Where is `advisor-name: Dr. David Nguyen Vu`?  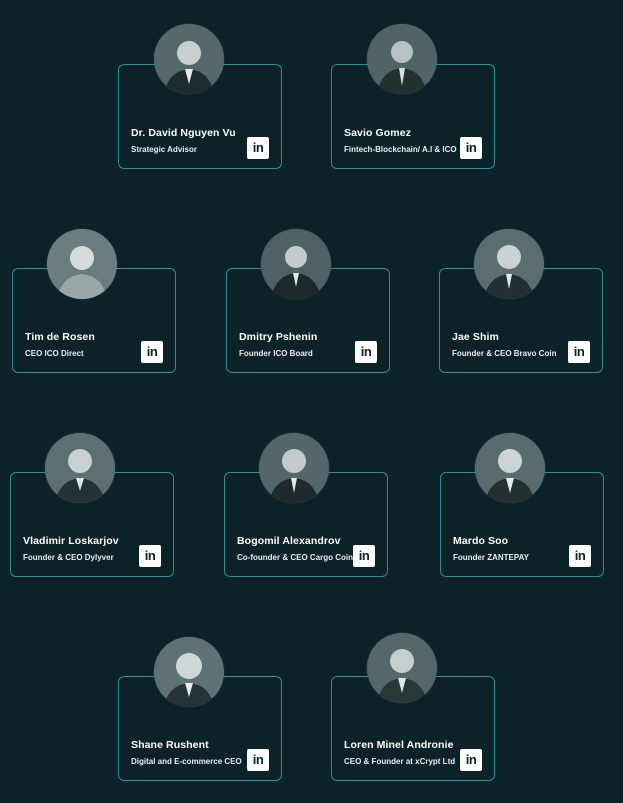 advisor-name: Dr. David Nguyen Vu is located at coordinates (183, 133).